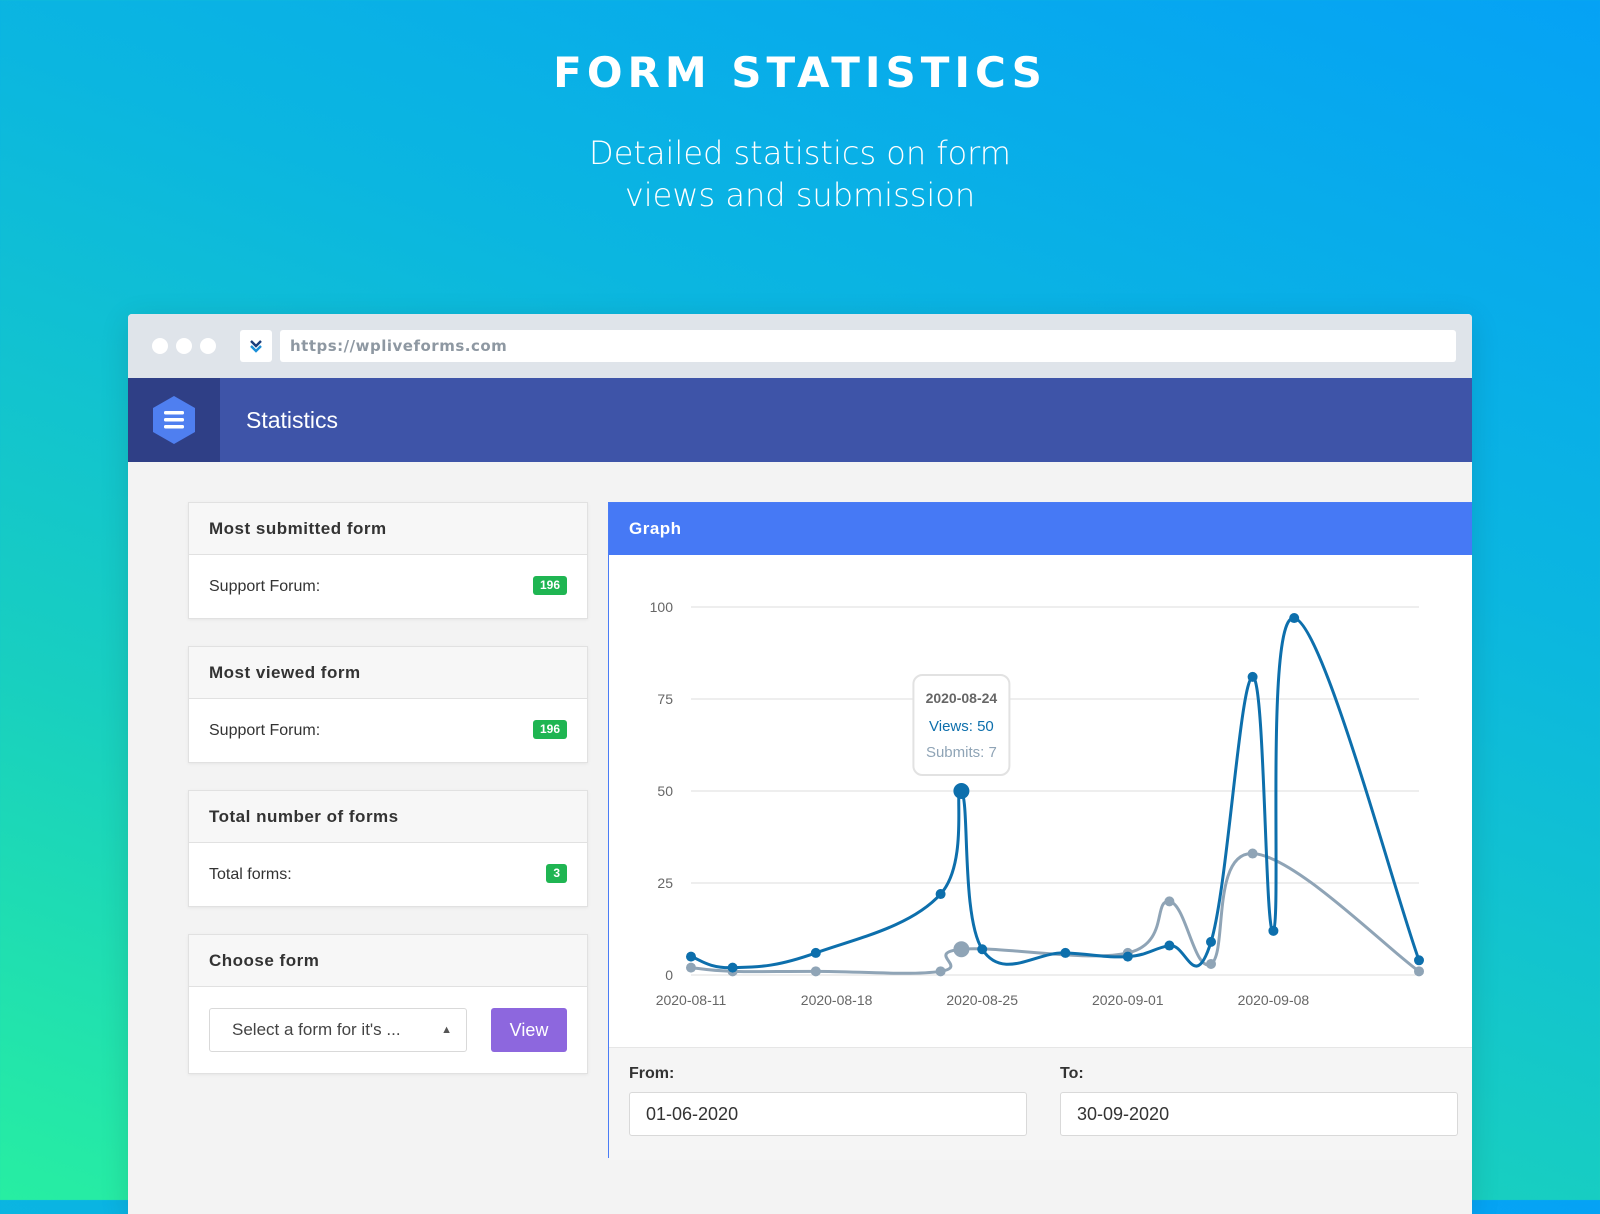  I want to click on to-date-input: 30-09-2020, so click(1259, 1114).